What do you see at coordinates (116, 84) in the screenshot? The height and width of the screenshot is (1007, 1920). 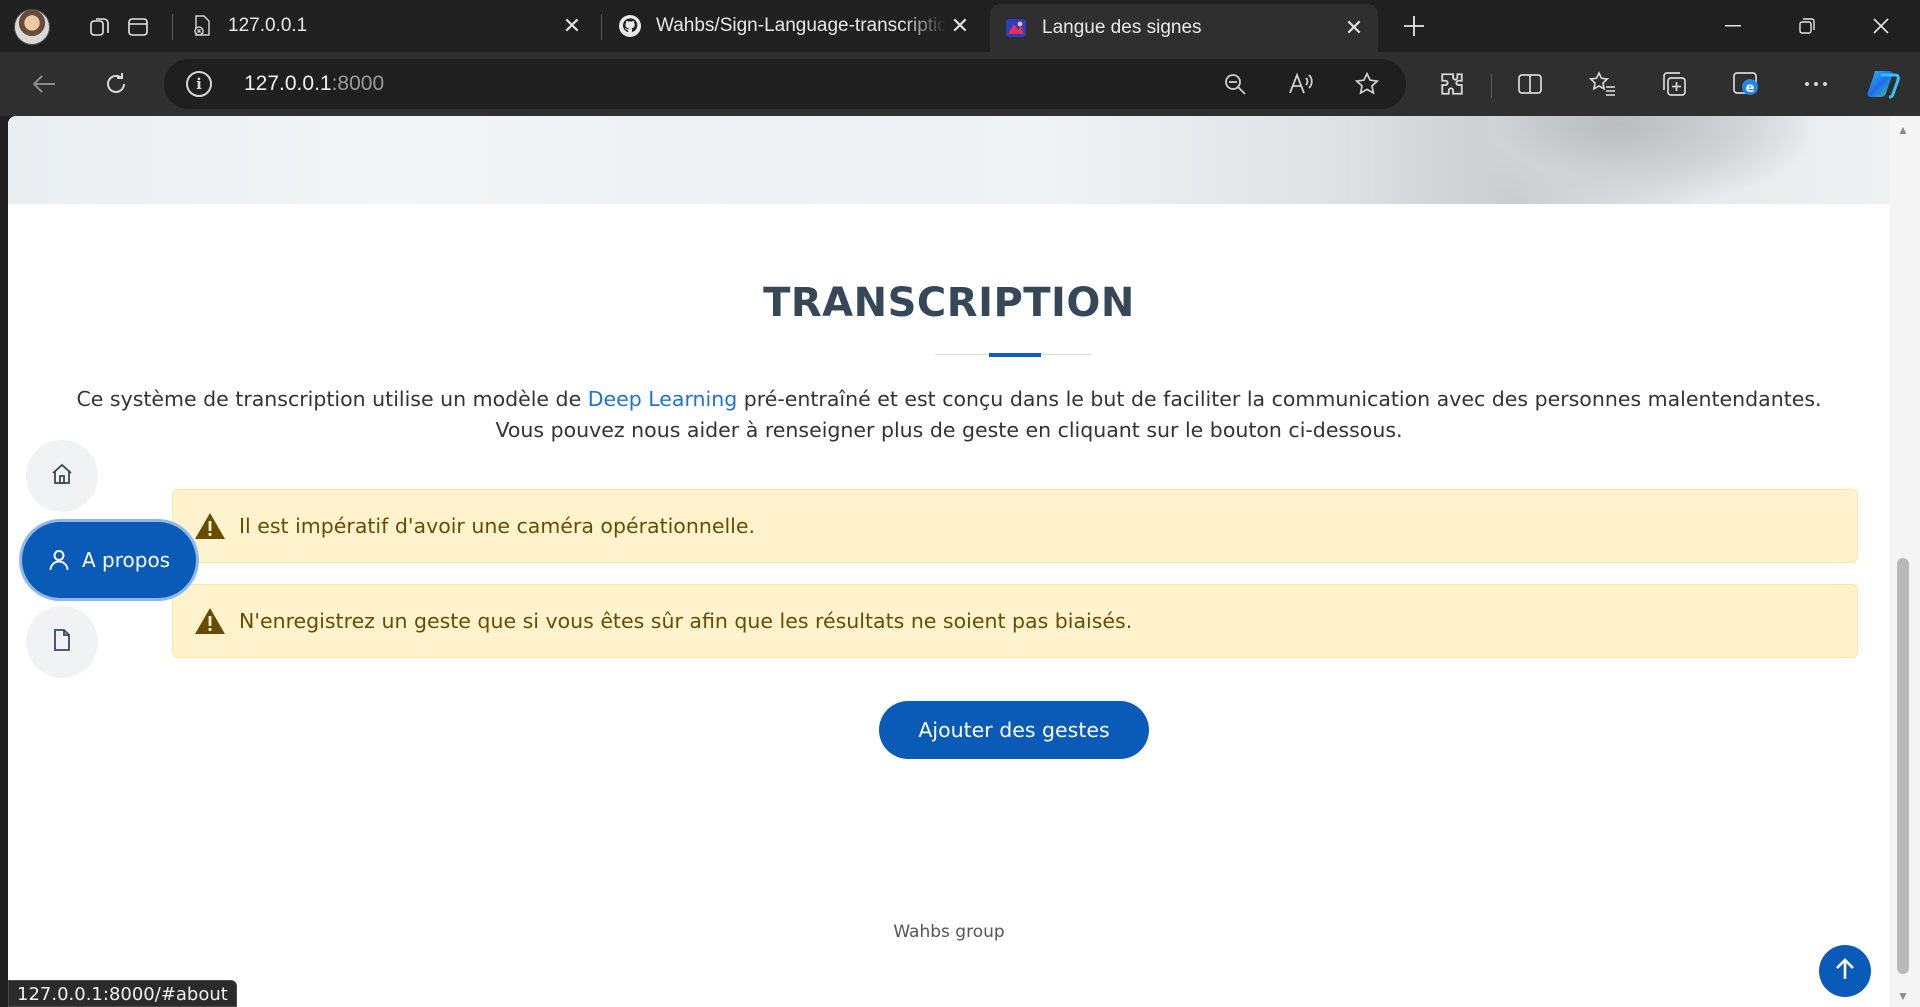 I see `refresh-icon` at bounding box center [116, 84].